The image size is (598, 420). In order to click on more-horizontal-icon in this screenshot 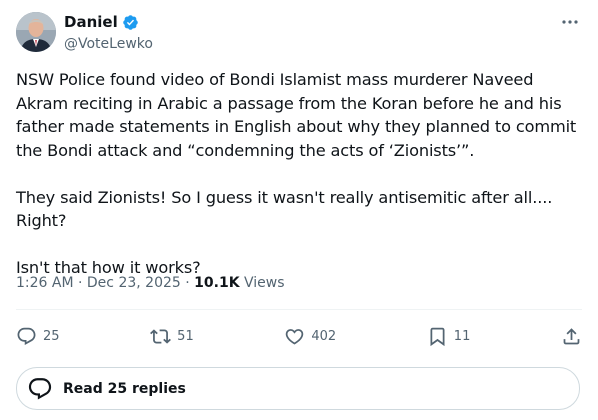, I will do `click(570, 22)`.